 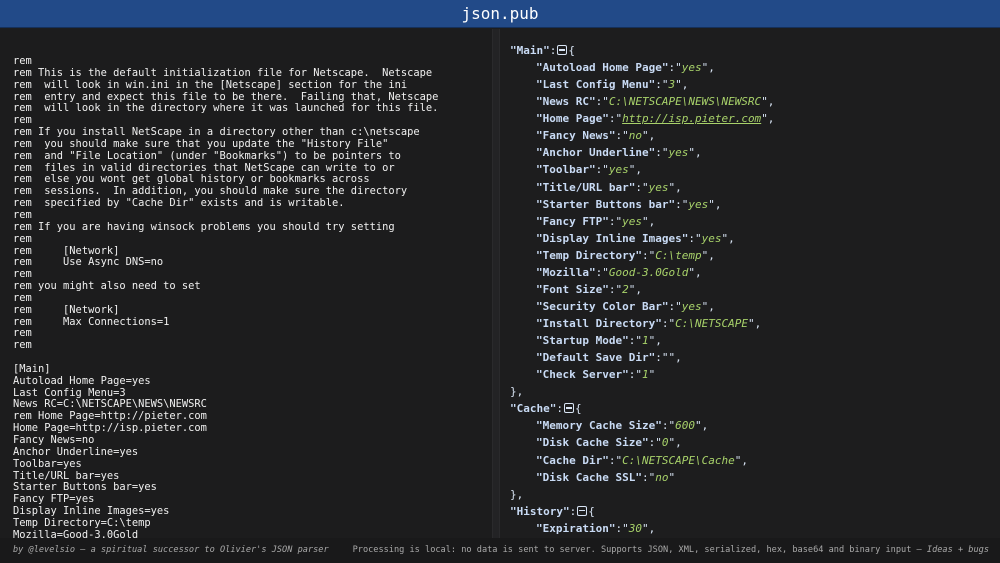 What do you see at coordinates (572, 460) in the screenshot?
I see `json-key: "Cache Dir"` at bounding box center [572, 460].